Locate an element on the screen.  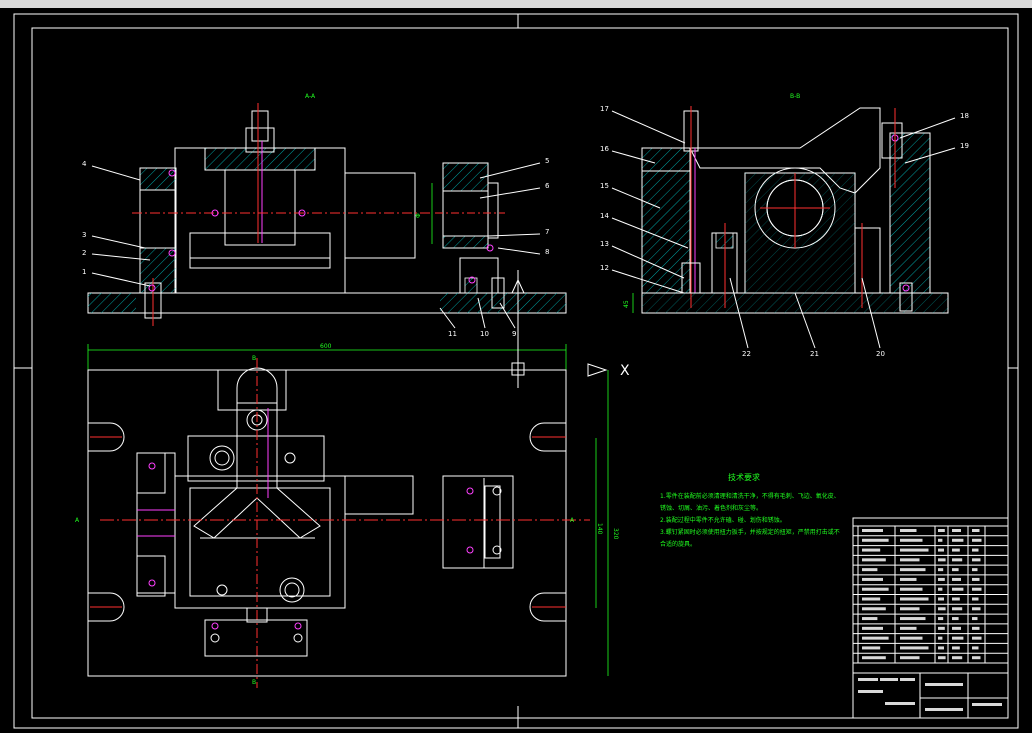
part-num-19: 19 is located at coordinates (964, 146).